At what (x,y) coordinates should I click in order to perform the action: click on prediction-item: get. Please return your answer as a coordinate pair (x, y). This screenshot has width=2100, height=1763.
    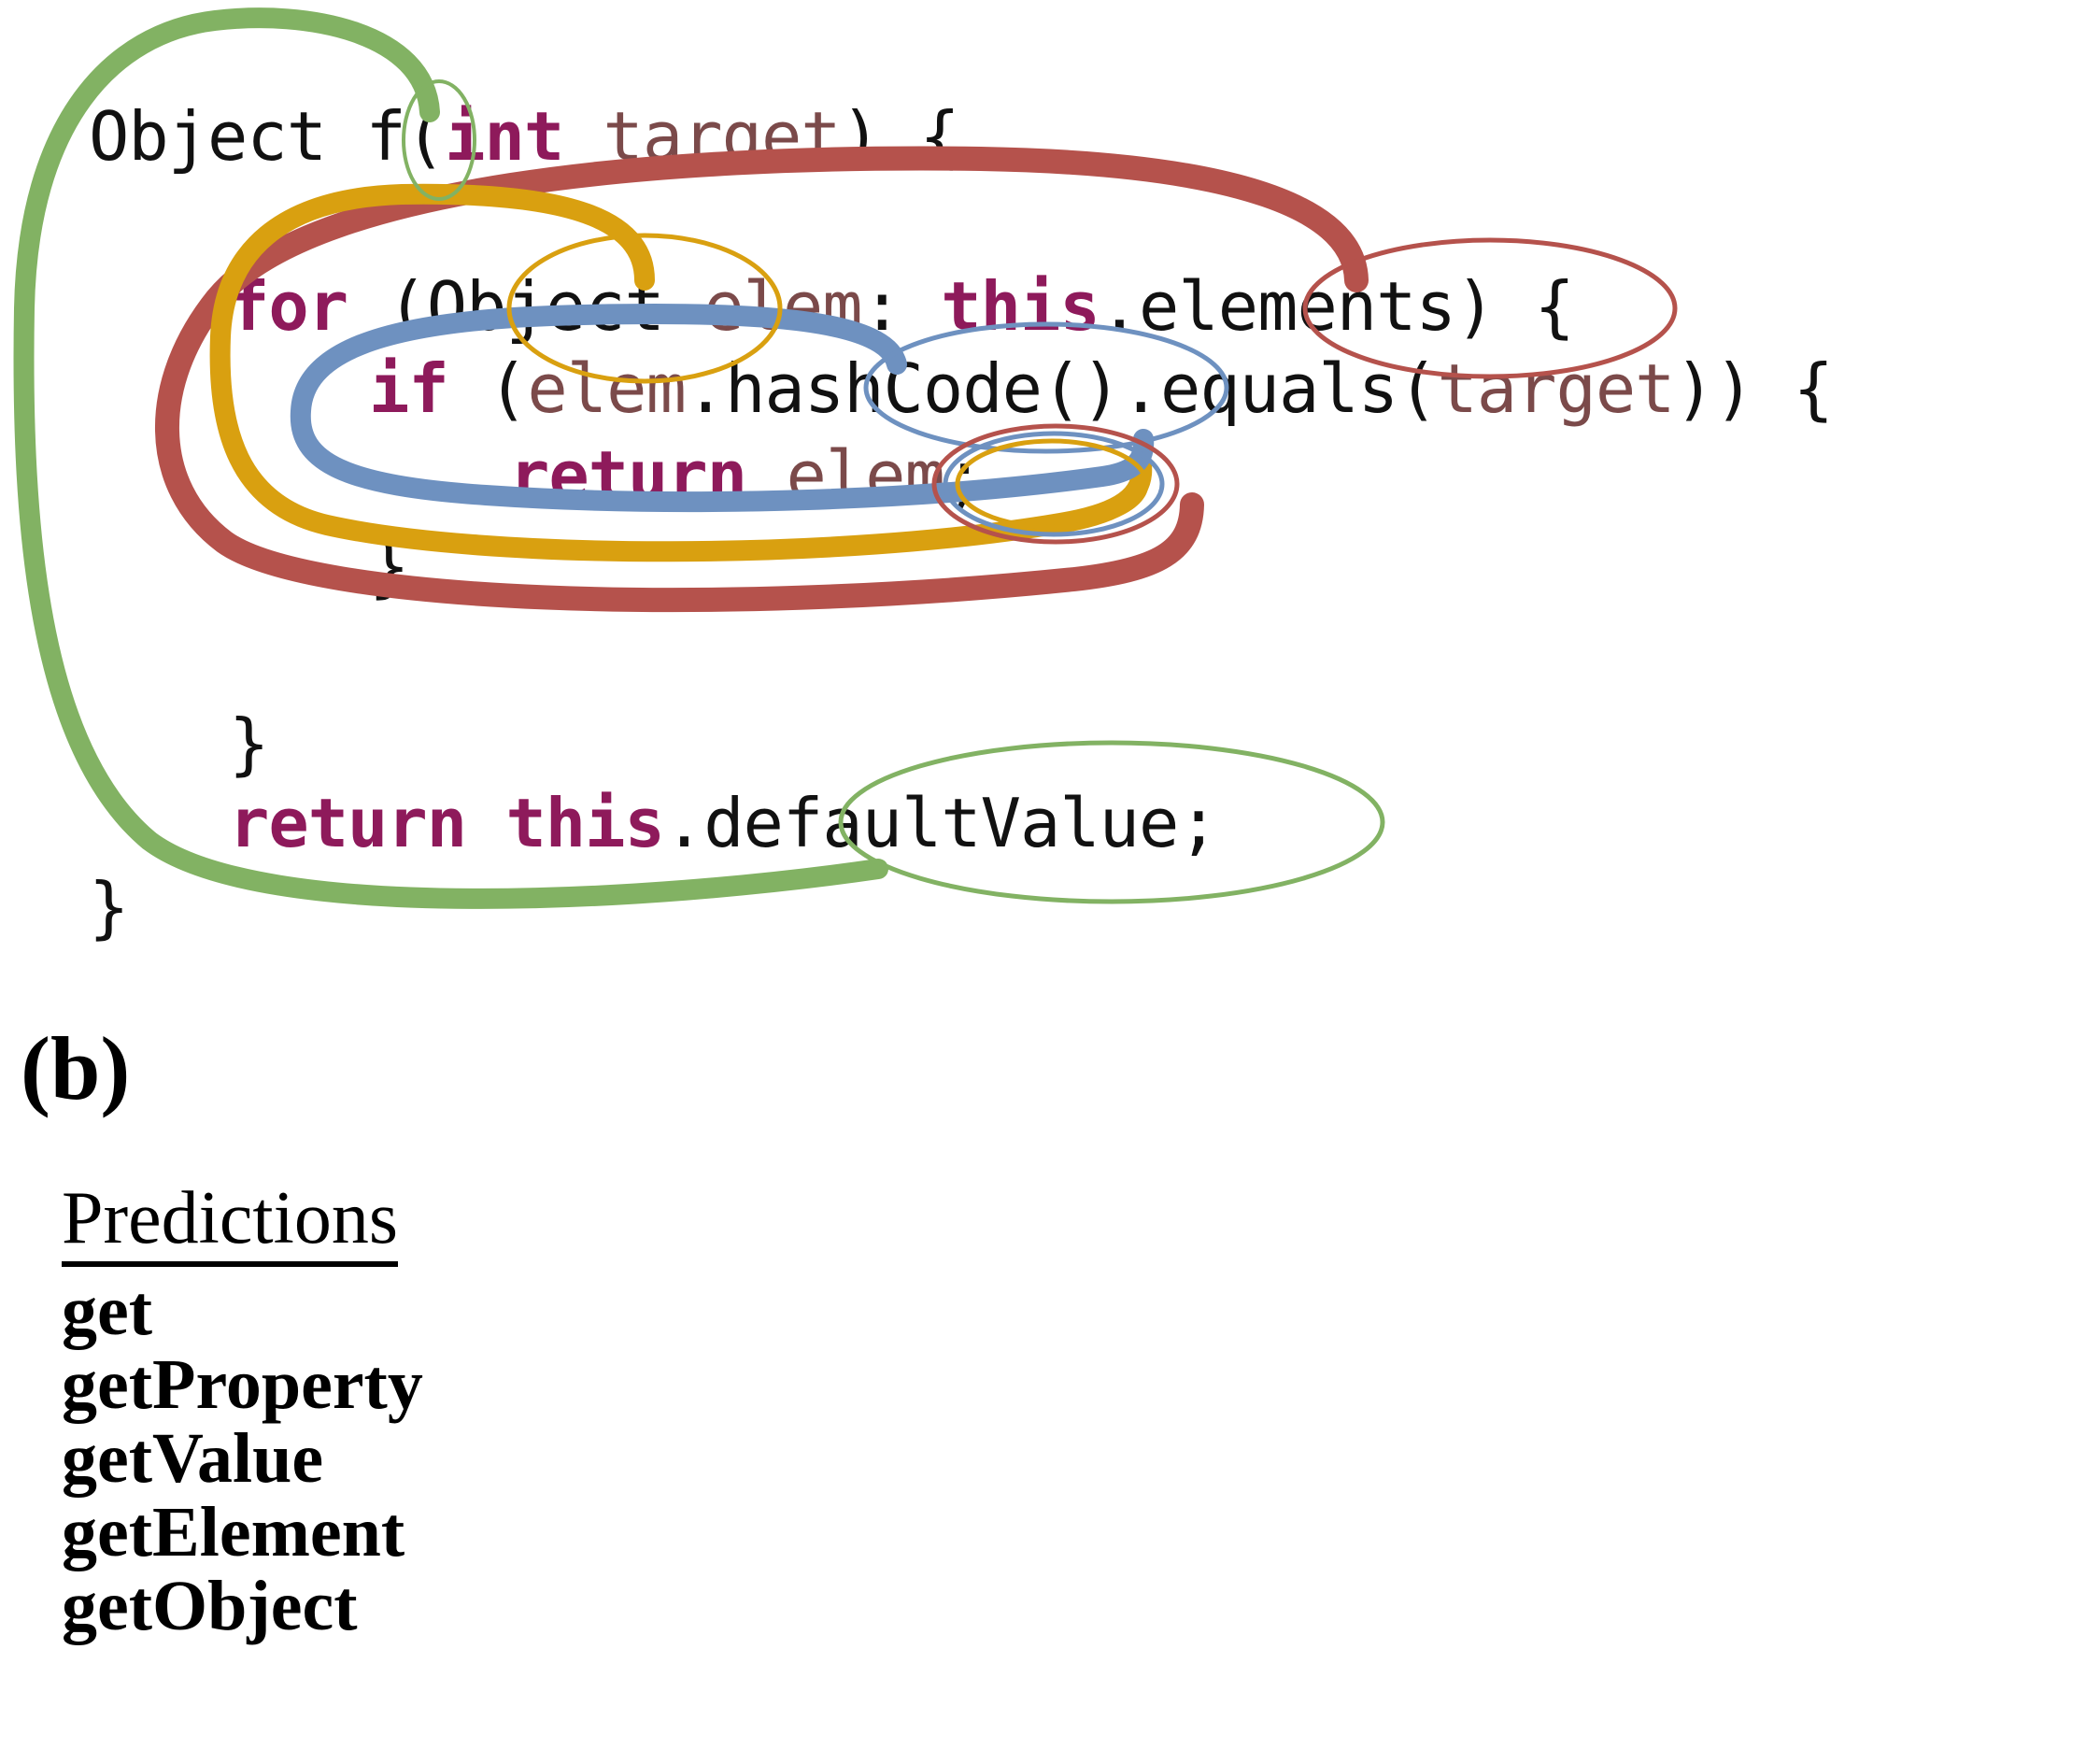
    Looking at the image, I should click on (108, 1311).